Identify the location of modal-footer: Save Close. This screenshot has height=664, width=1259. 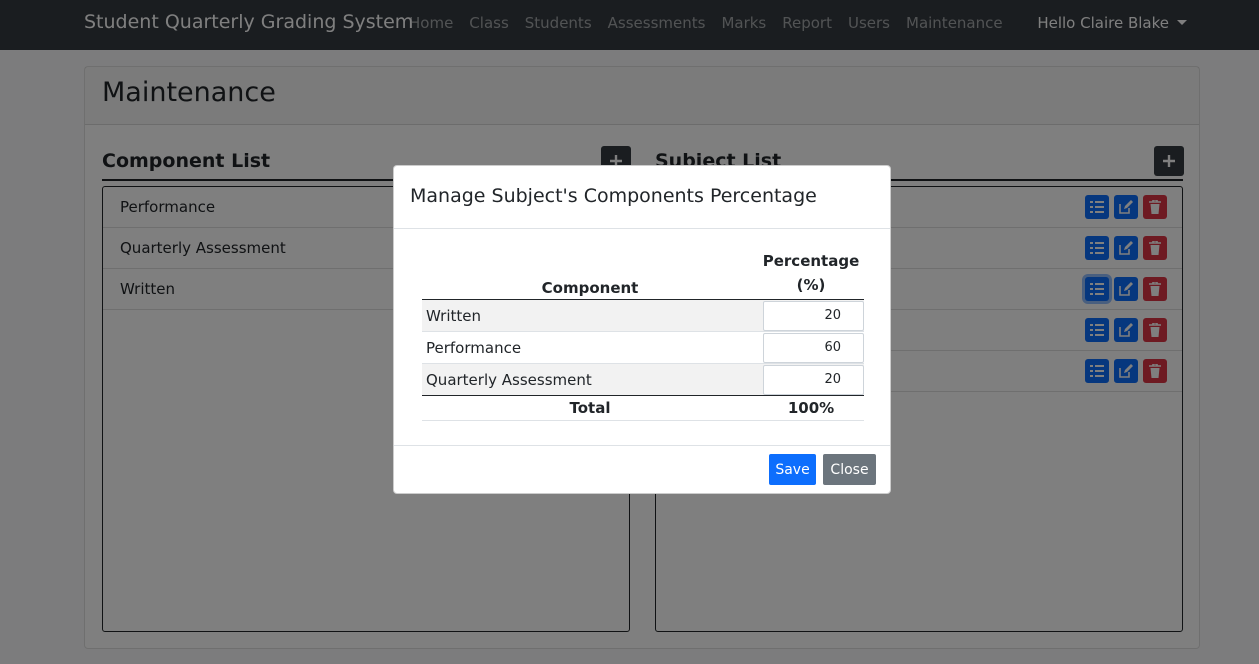
(642, 469).